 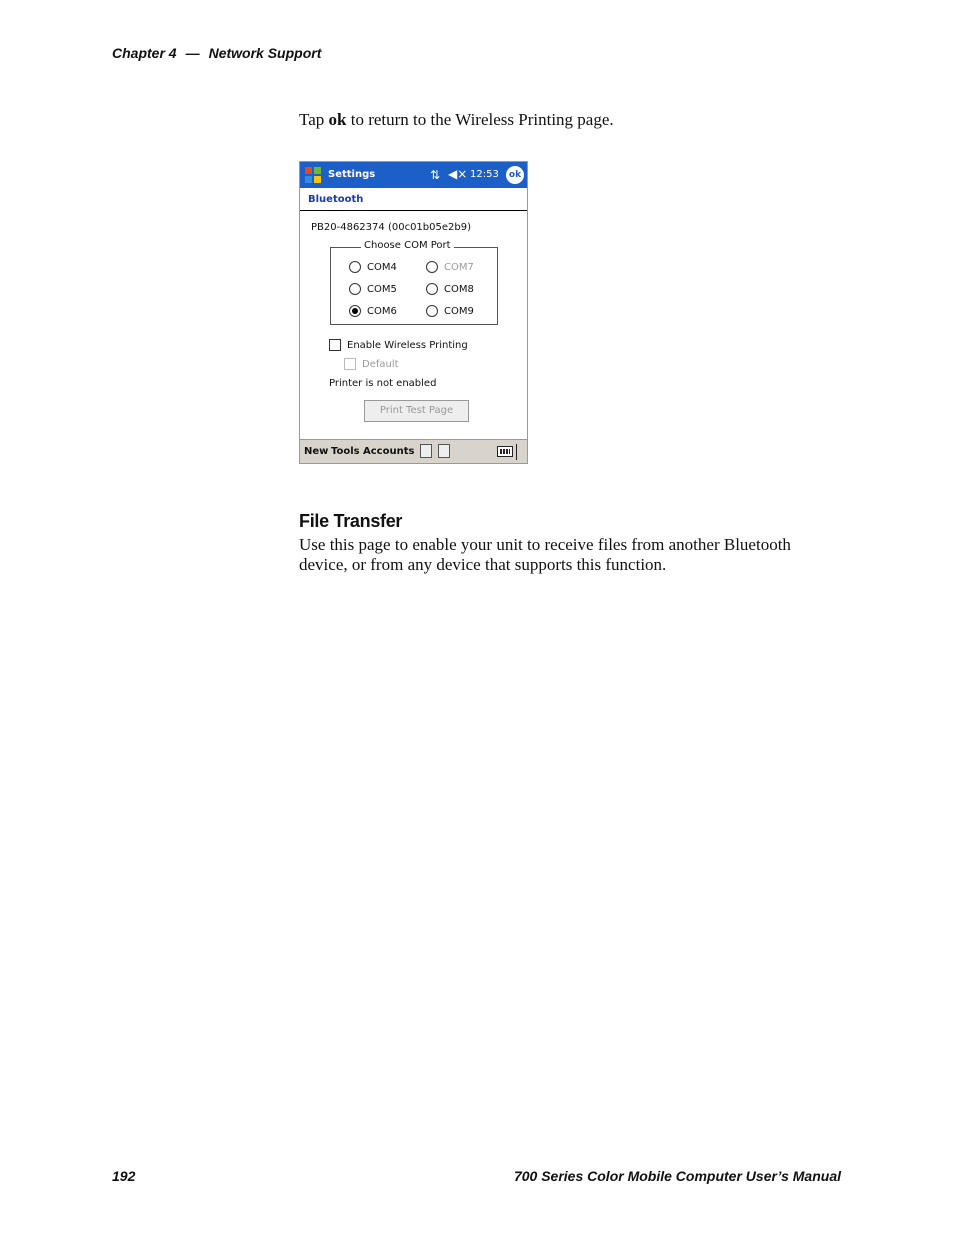 I want to click on radio-circle-selected, so click(x=355, y=311).